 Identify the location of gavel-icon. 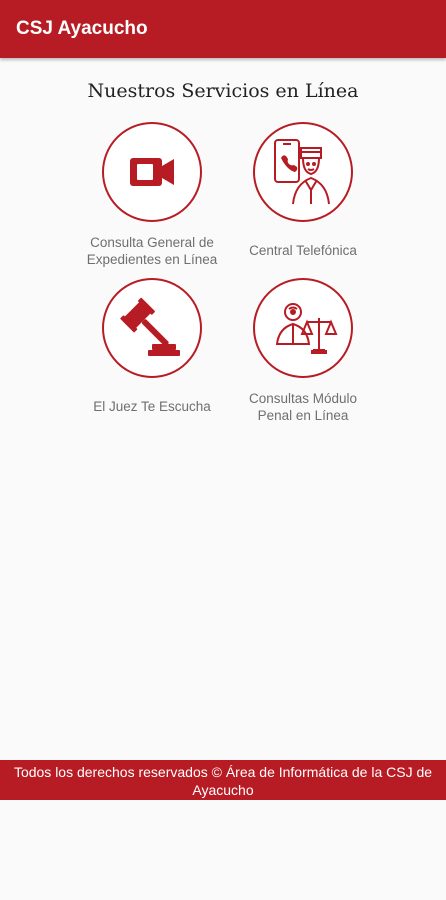
(150, 326).